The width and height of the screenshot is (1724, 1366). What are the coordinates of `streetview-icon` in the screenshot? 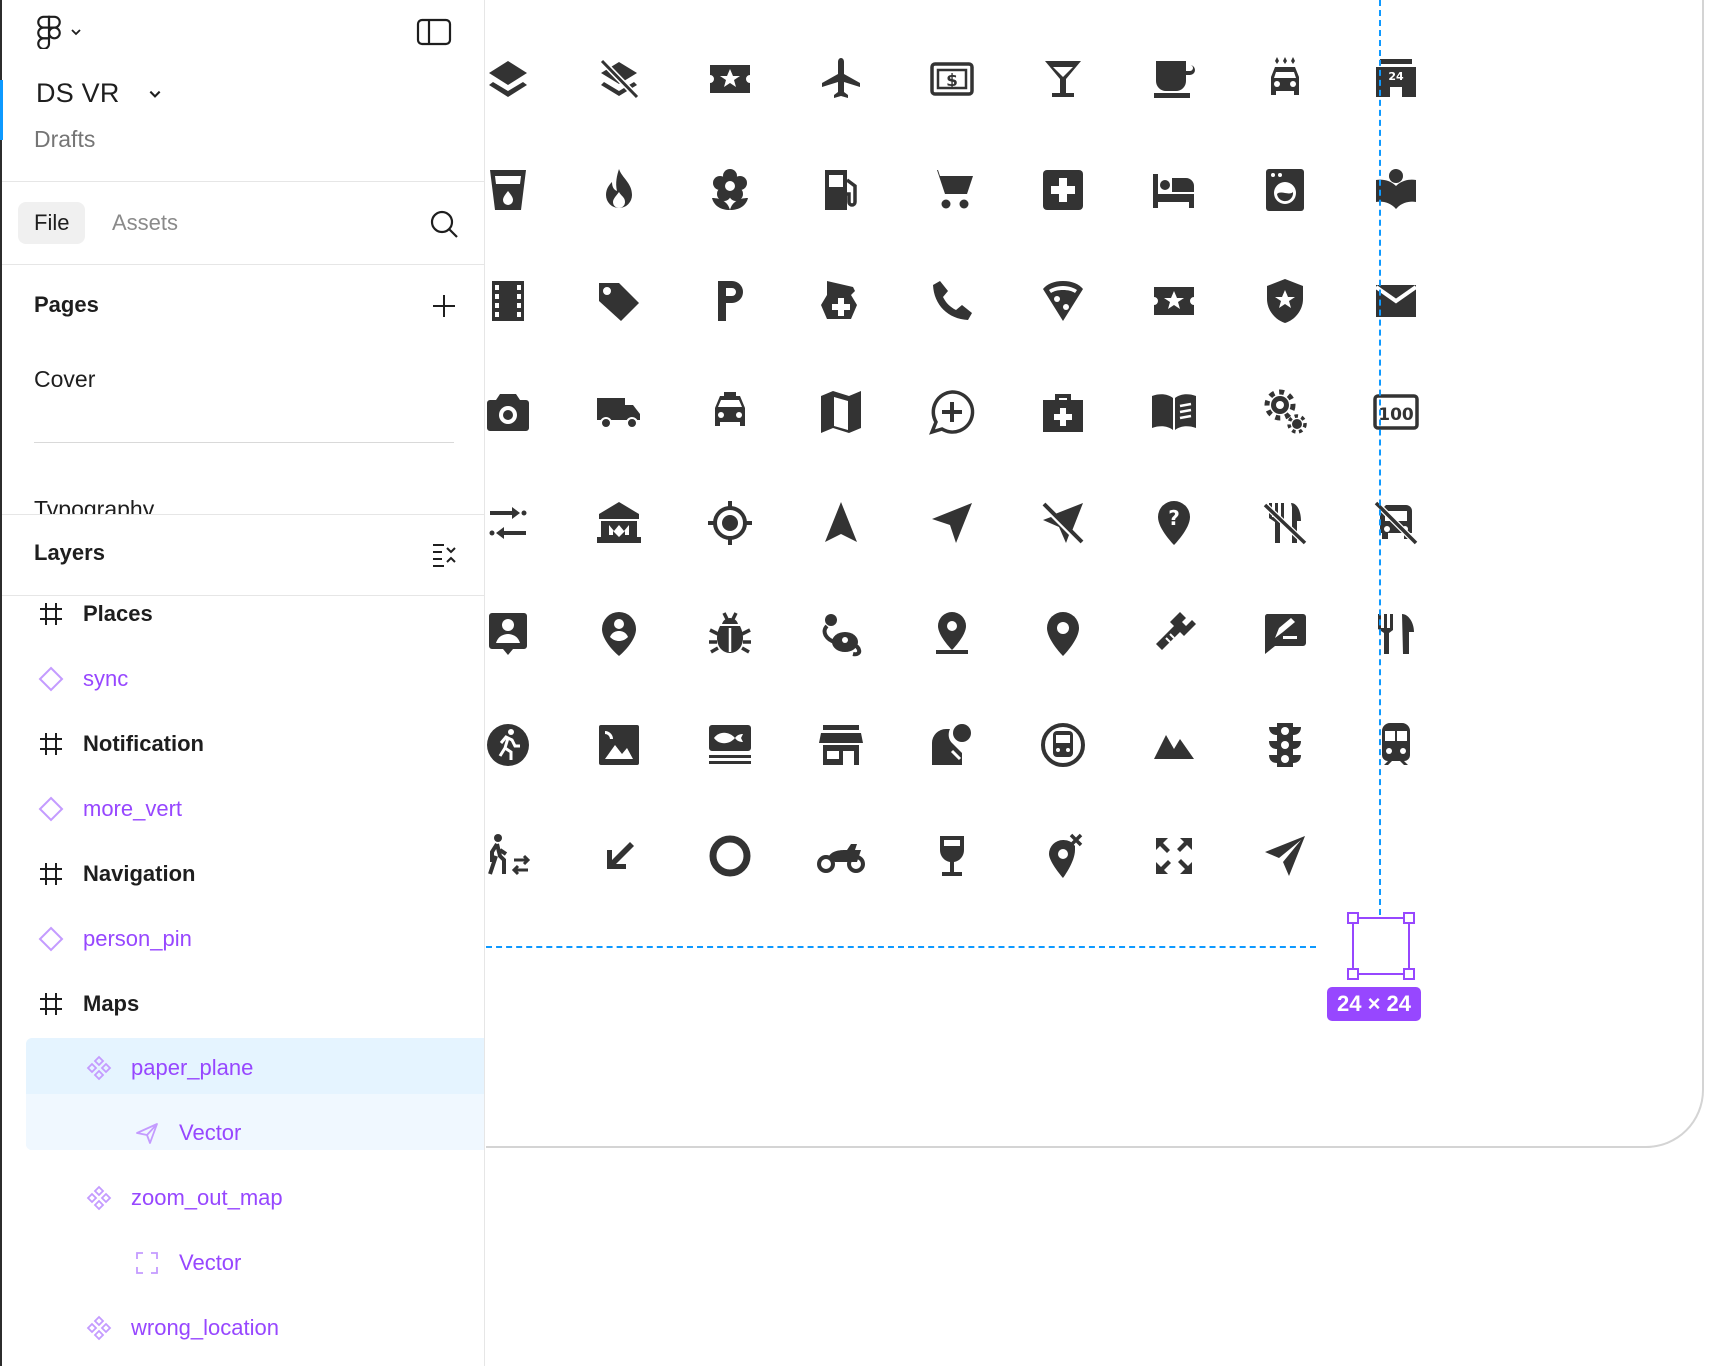 It's located at (952, 745).